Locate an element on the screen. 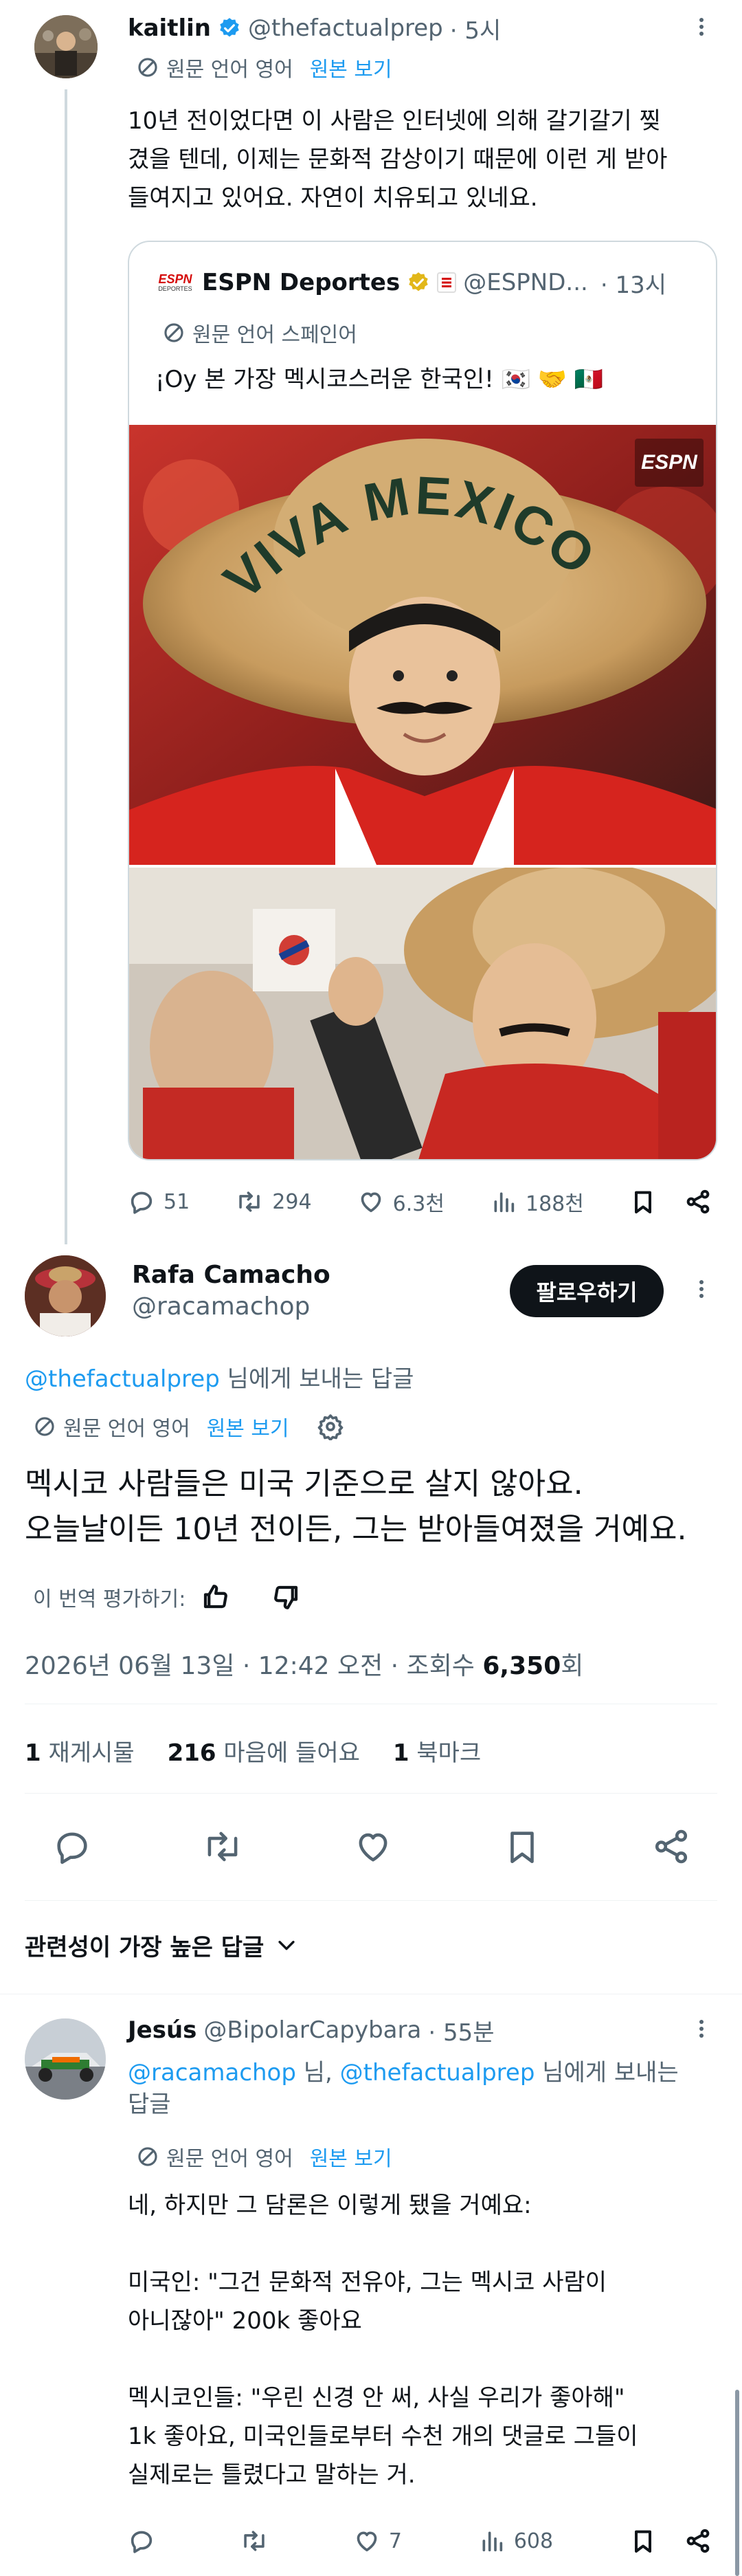  like-button: 6.3천 is located at coordinates (401, 1202).